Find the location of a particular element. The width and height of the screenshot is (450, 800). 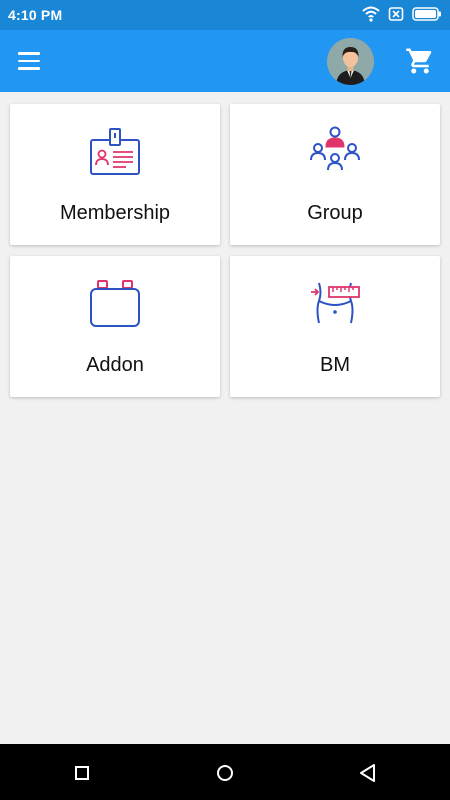

hamburger-menu-icon is located at coordinates (33, 61).